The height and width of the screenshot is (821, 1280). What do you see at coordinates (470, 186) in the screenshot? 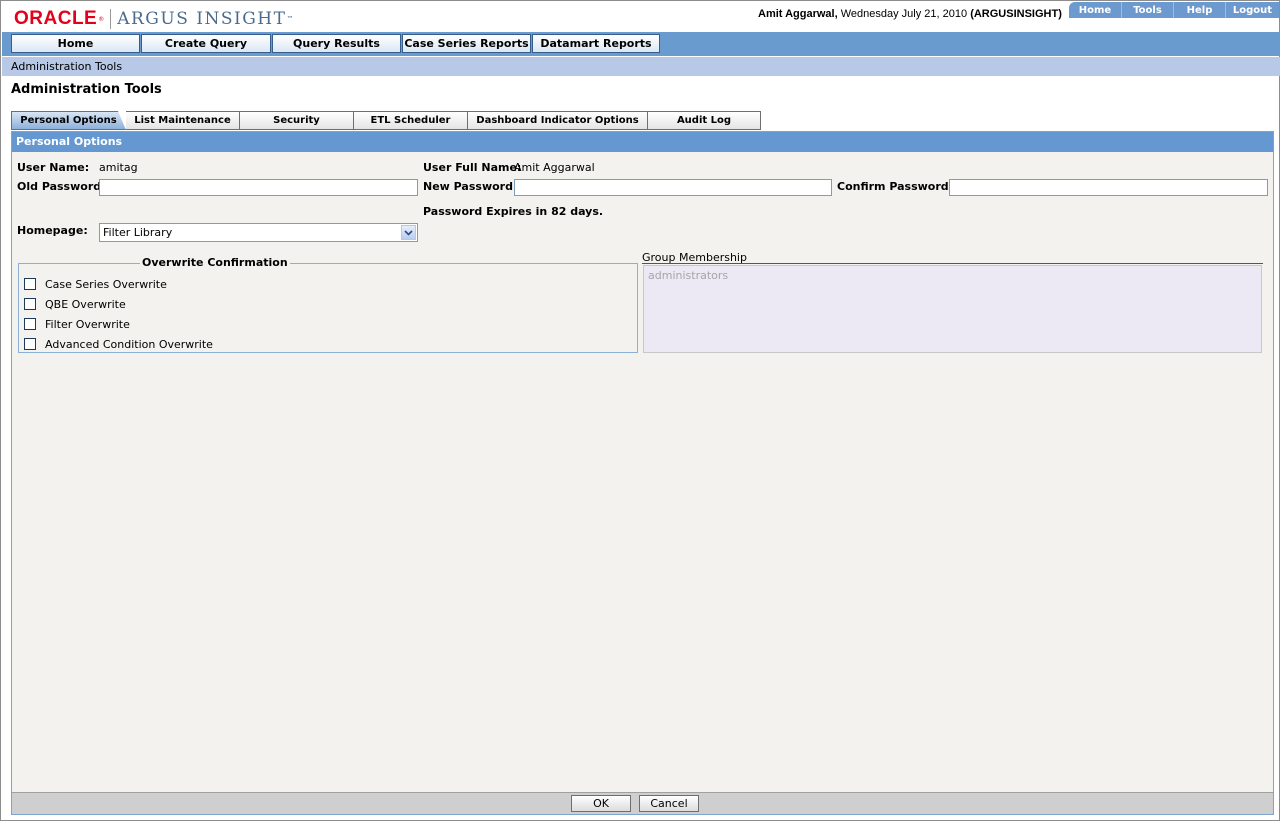
I see `new-password-label: New Password:` at bounding box center [470, 186].